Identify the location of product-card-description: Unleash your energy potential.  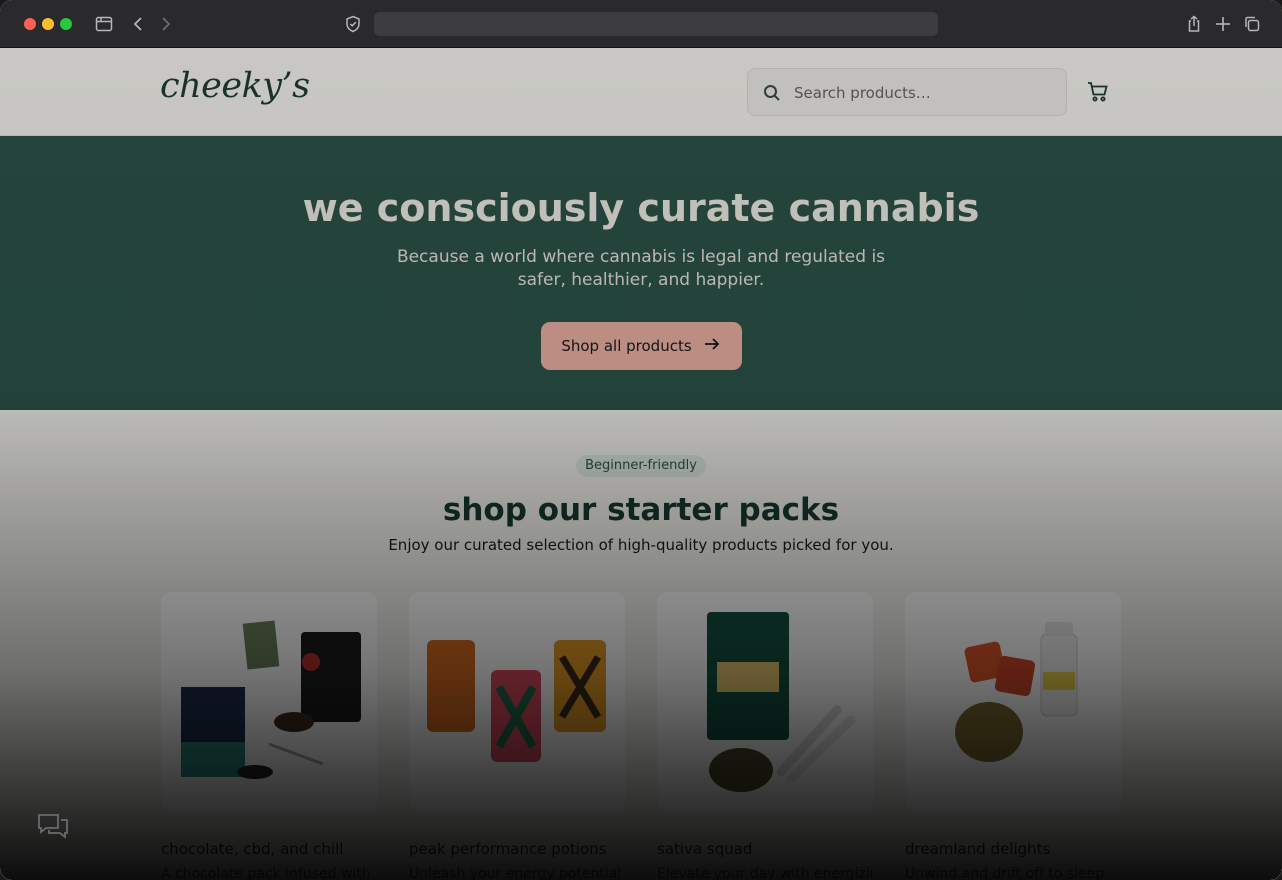
(515, 873).